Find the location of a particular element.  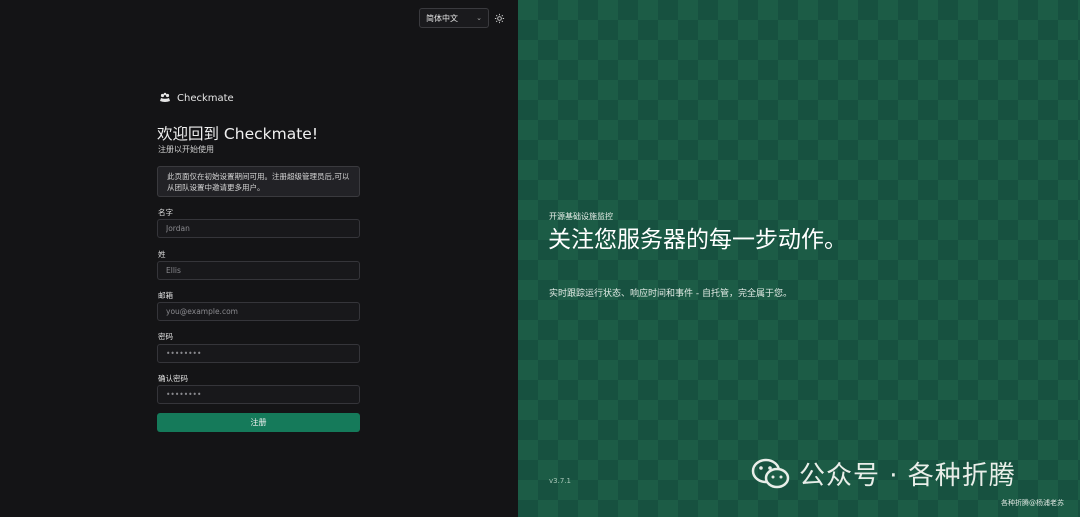

setup-notice: 此页面仅在初始设置期间可用。注册超级管理员后,可以从团队设置中邀请更多用户。 is located at coordinates (258, 181).